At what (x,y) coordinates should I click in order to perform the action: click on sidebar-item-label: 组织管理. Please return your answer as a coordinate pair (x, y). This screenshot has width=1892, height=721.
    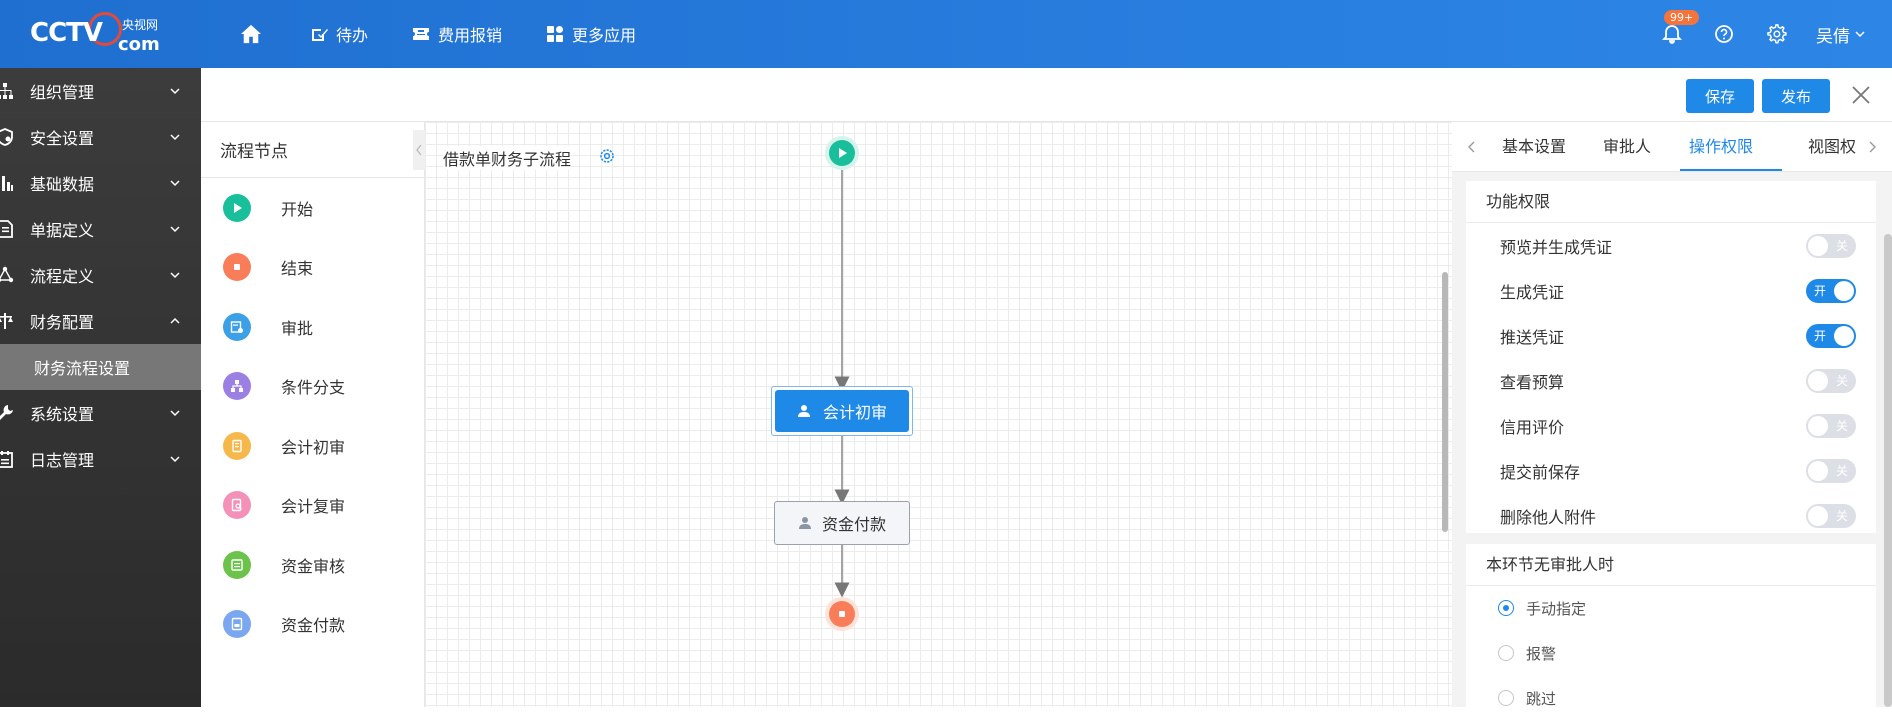
    Looking at the image, I should click on (62, 92).